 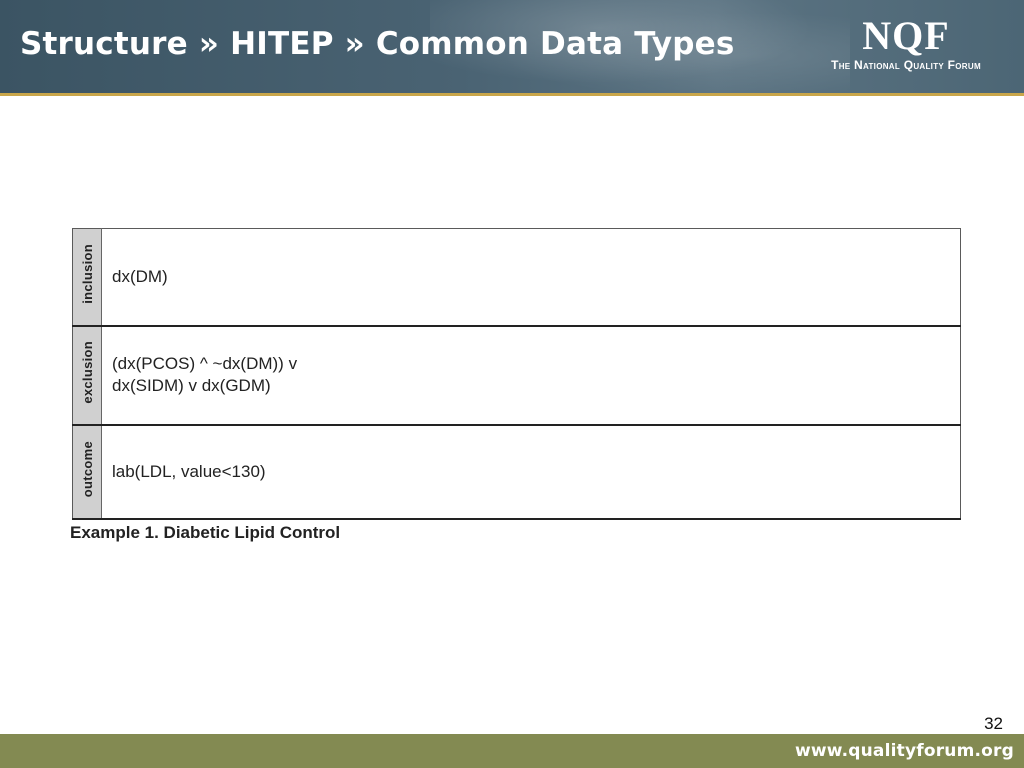 I want to click on slide-footer: www.qualityforum.org, so click(x=512, y=751).